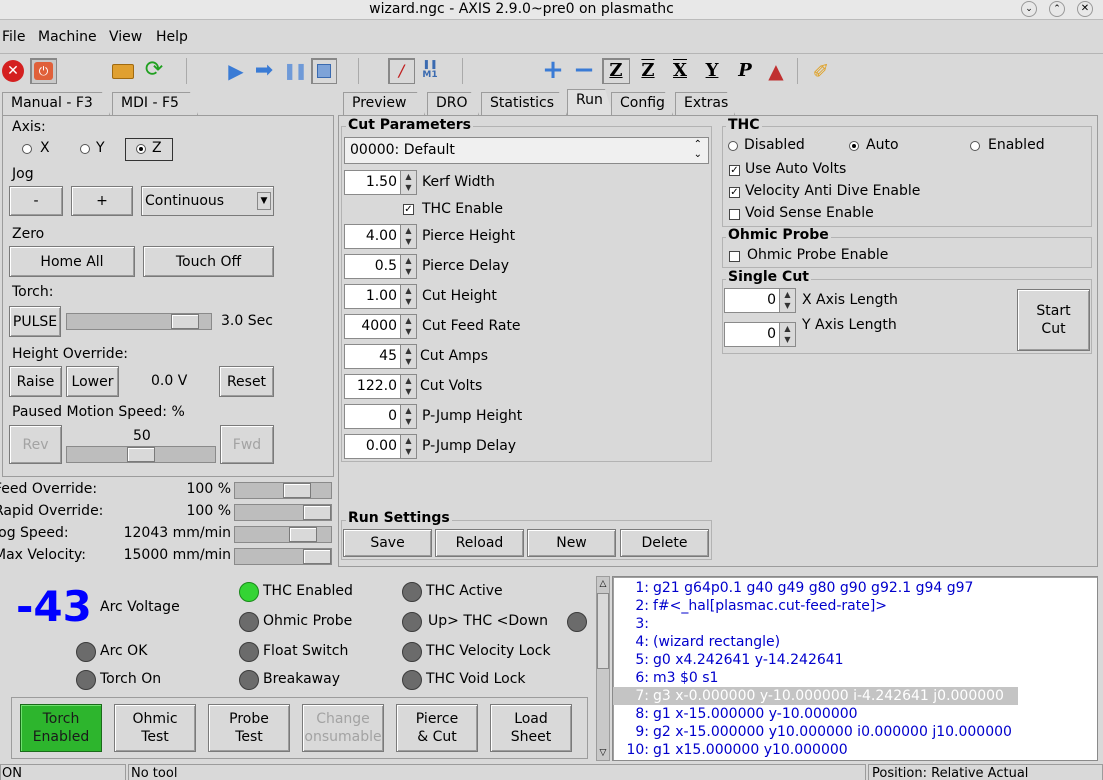 The height and width of the screenshot is (780, 1103). What do you see at coordinates (698, 150) in the screenshot?
I see `chevron-updown-icon: ⌃ ⌄` at bounding box center [698, 150].